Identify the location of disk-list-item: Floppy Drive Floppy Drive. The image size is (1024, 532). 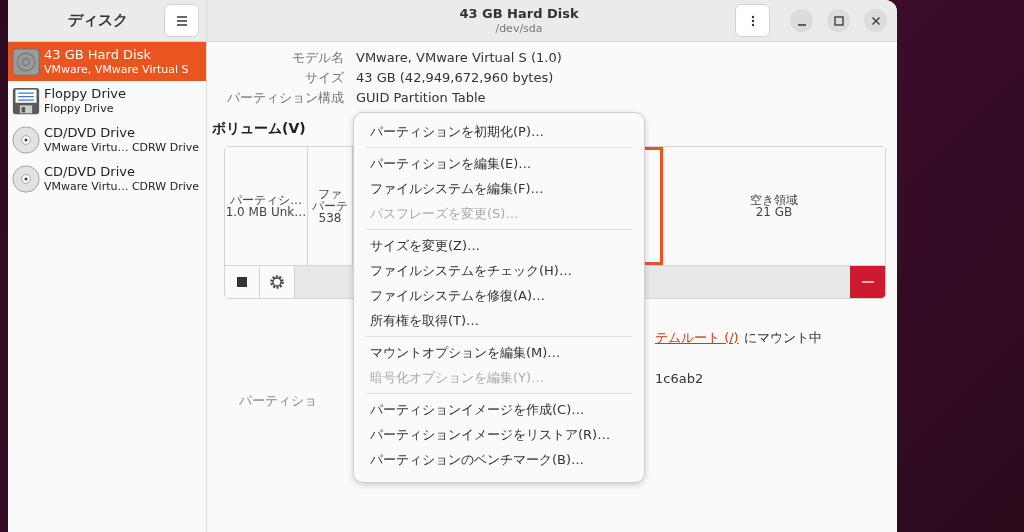
(107, 100).